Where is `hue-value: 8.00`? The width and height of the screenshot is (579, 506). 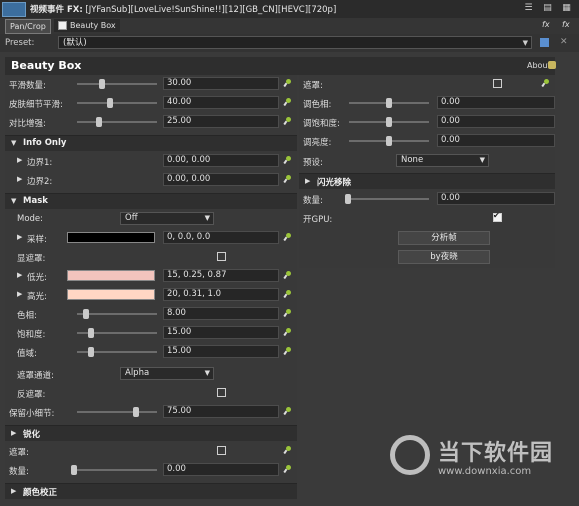 hue-value: 8.00 is located at coordinates (221, 313).